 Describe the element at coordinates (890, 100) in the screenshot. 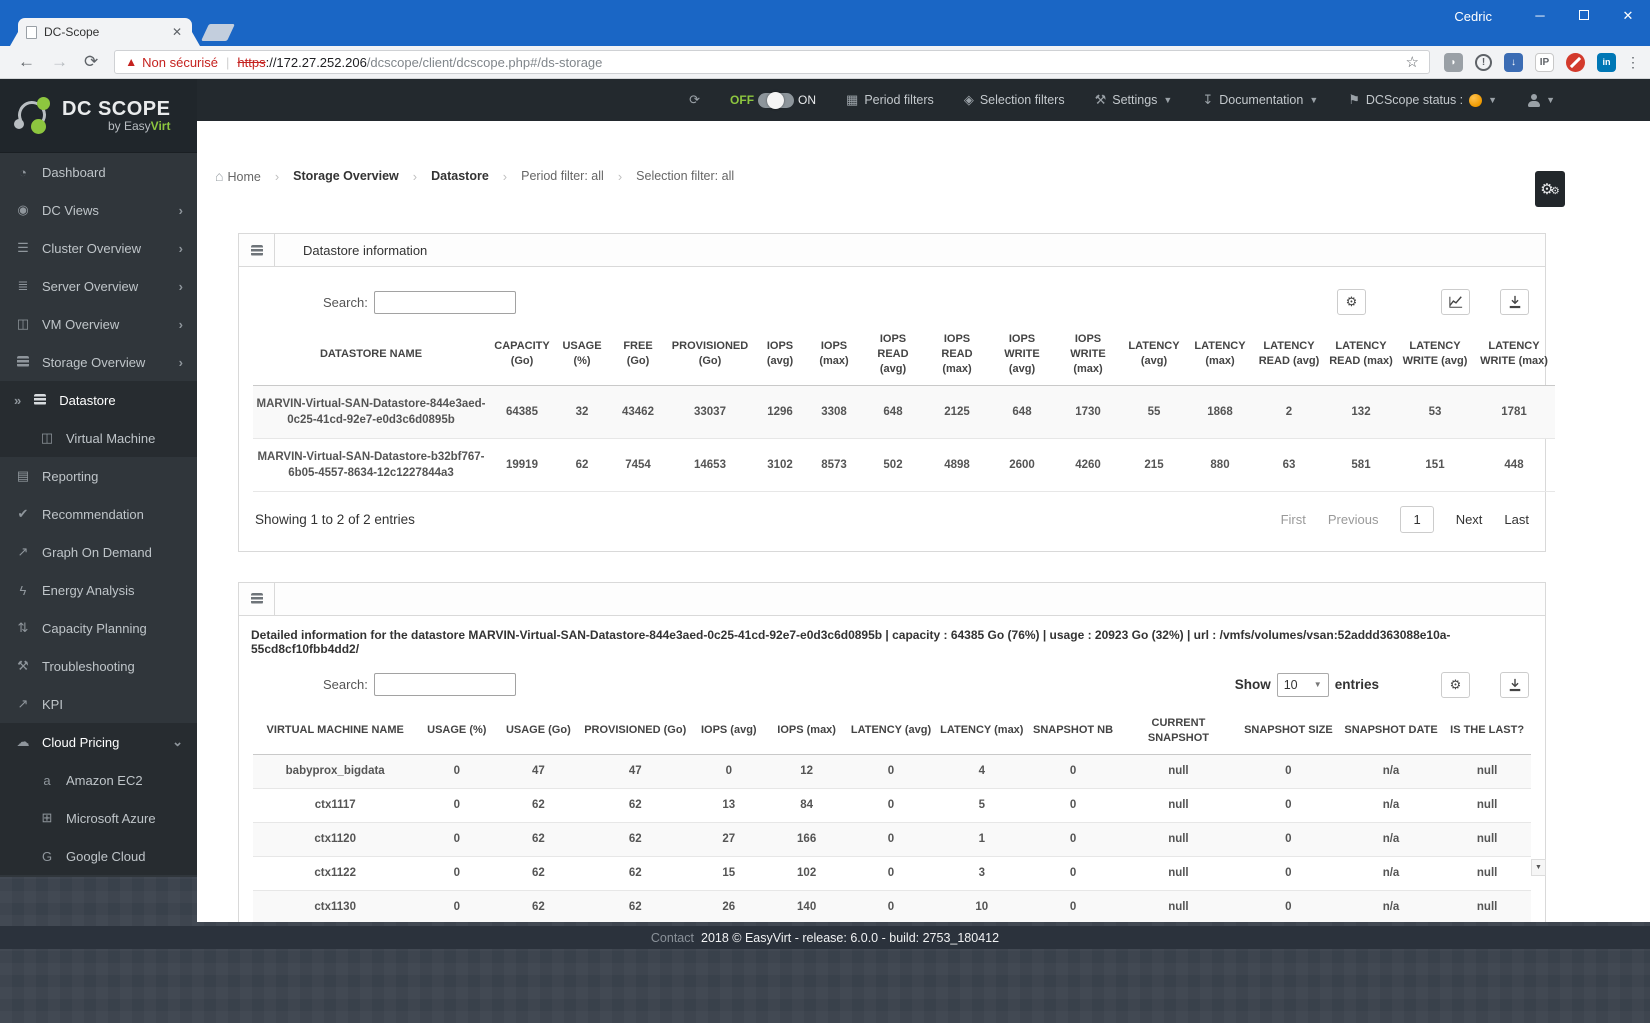

I see `period-filters-button: ▦ Period filters` at that location.